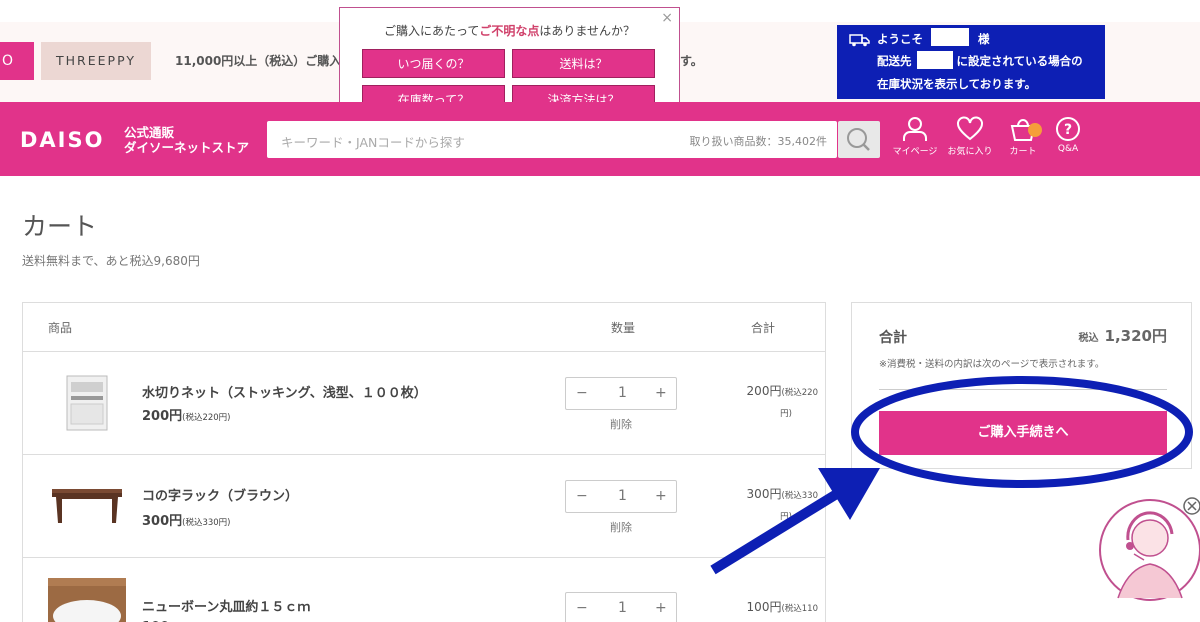  I want to click on redacted-address, so click(935, 60).